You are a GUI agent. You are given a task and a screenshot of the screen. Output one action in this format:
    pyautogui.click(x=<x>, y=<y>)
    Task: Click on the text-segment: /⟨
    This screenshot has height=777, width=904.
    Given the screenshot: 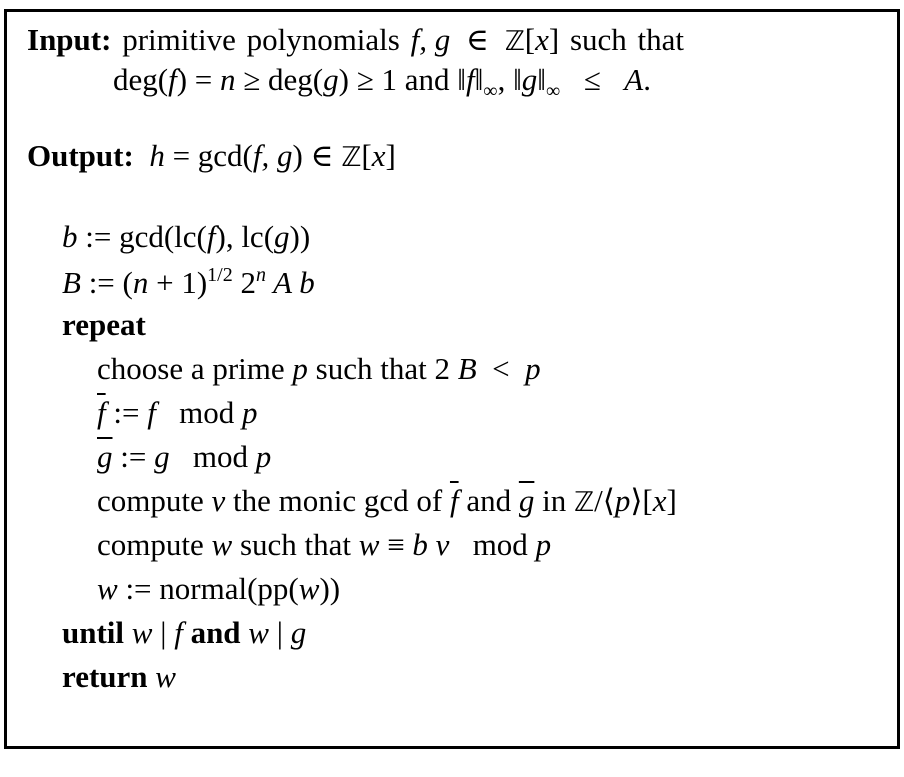 What is the action you would take?
    pyautogui.click(x=604, y=500)
    